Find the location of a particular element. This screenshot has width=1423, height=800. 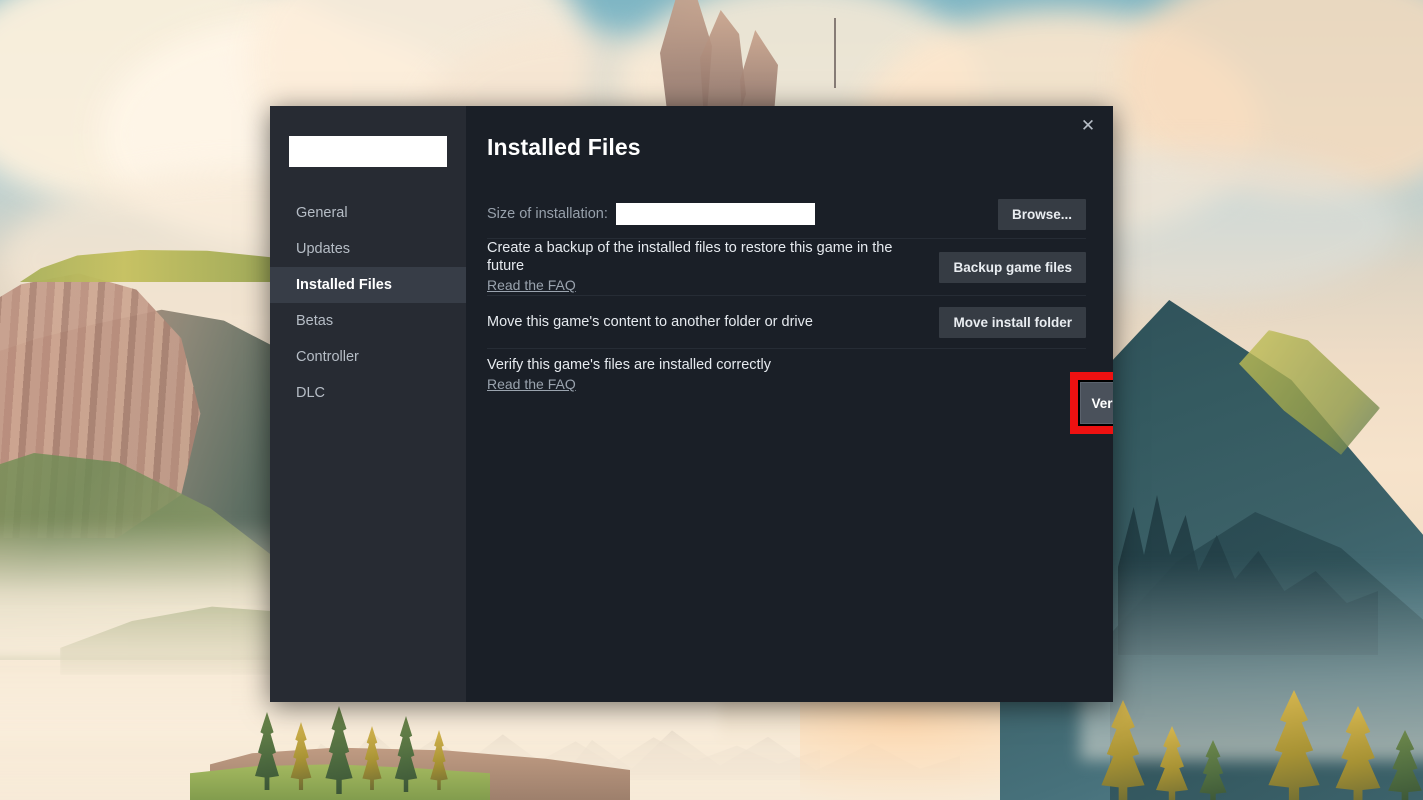

sidebar-item-general: General is located at coordinates (368, 213).